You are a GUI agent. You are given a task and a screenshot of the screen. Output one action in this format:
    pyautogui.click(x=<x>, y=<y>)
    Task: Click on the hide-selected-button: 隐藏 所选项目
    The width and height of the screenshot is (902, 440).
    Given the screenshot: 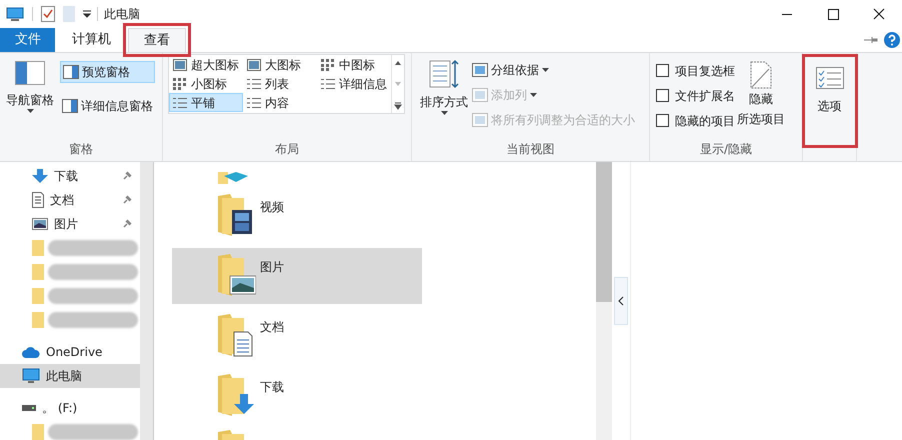 What is the action you would take?
    pyautogui.click(x=761, y=100)
    